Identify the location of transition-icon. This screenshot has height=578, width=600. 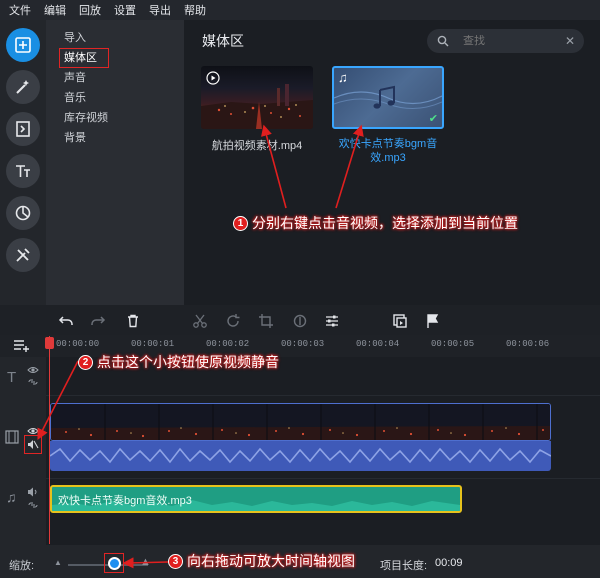
(23, 129).